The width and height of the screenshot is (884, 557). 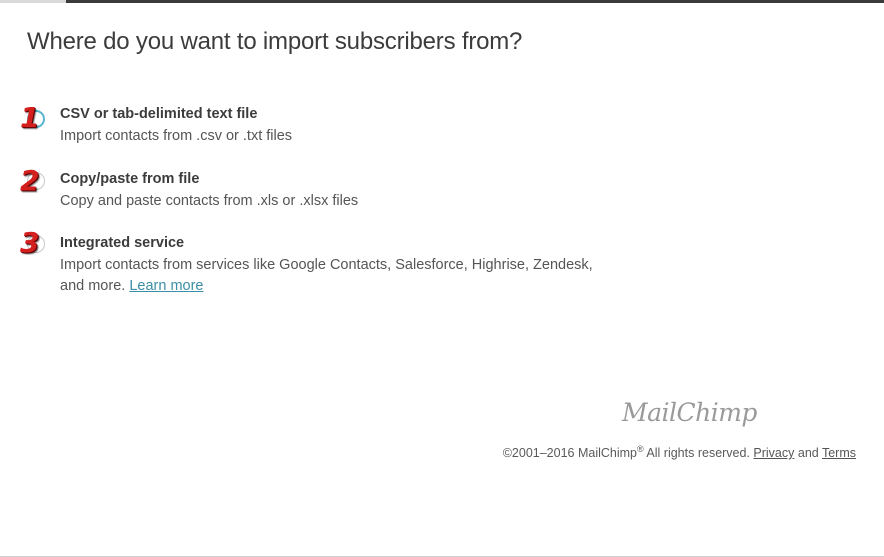 What do you see at coordinates (176, 136) in the screenshot?
I see `option-desc-csv: Import contacts from .csv or .txt files` at bounding box center [176, 136].